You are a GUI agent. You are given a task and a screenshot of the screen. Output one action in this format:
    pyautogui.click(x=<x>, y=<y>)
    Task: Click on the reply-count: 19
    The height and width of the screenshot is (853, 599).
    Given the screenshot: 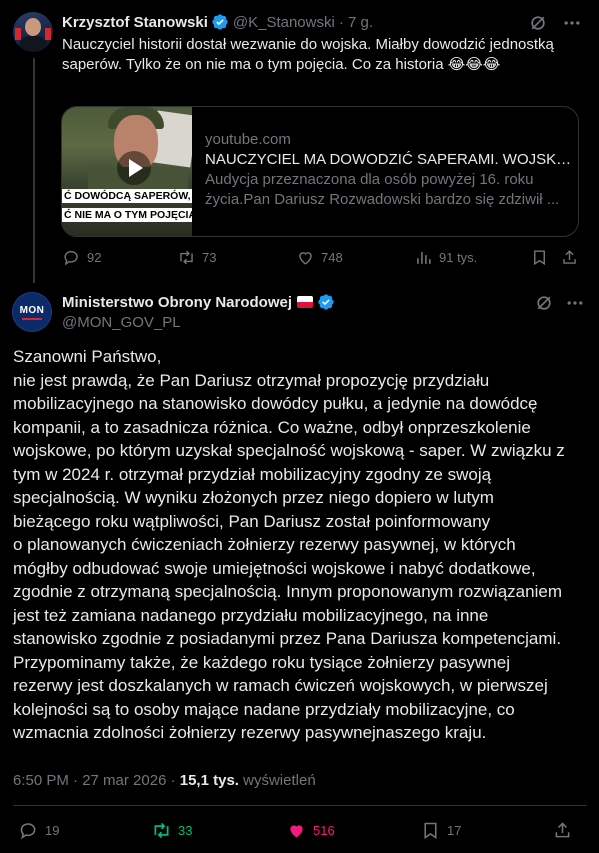 What is the action you would take?
    pyautogui.click(x=52, y=830)
    